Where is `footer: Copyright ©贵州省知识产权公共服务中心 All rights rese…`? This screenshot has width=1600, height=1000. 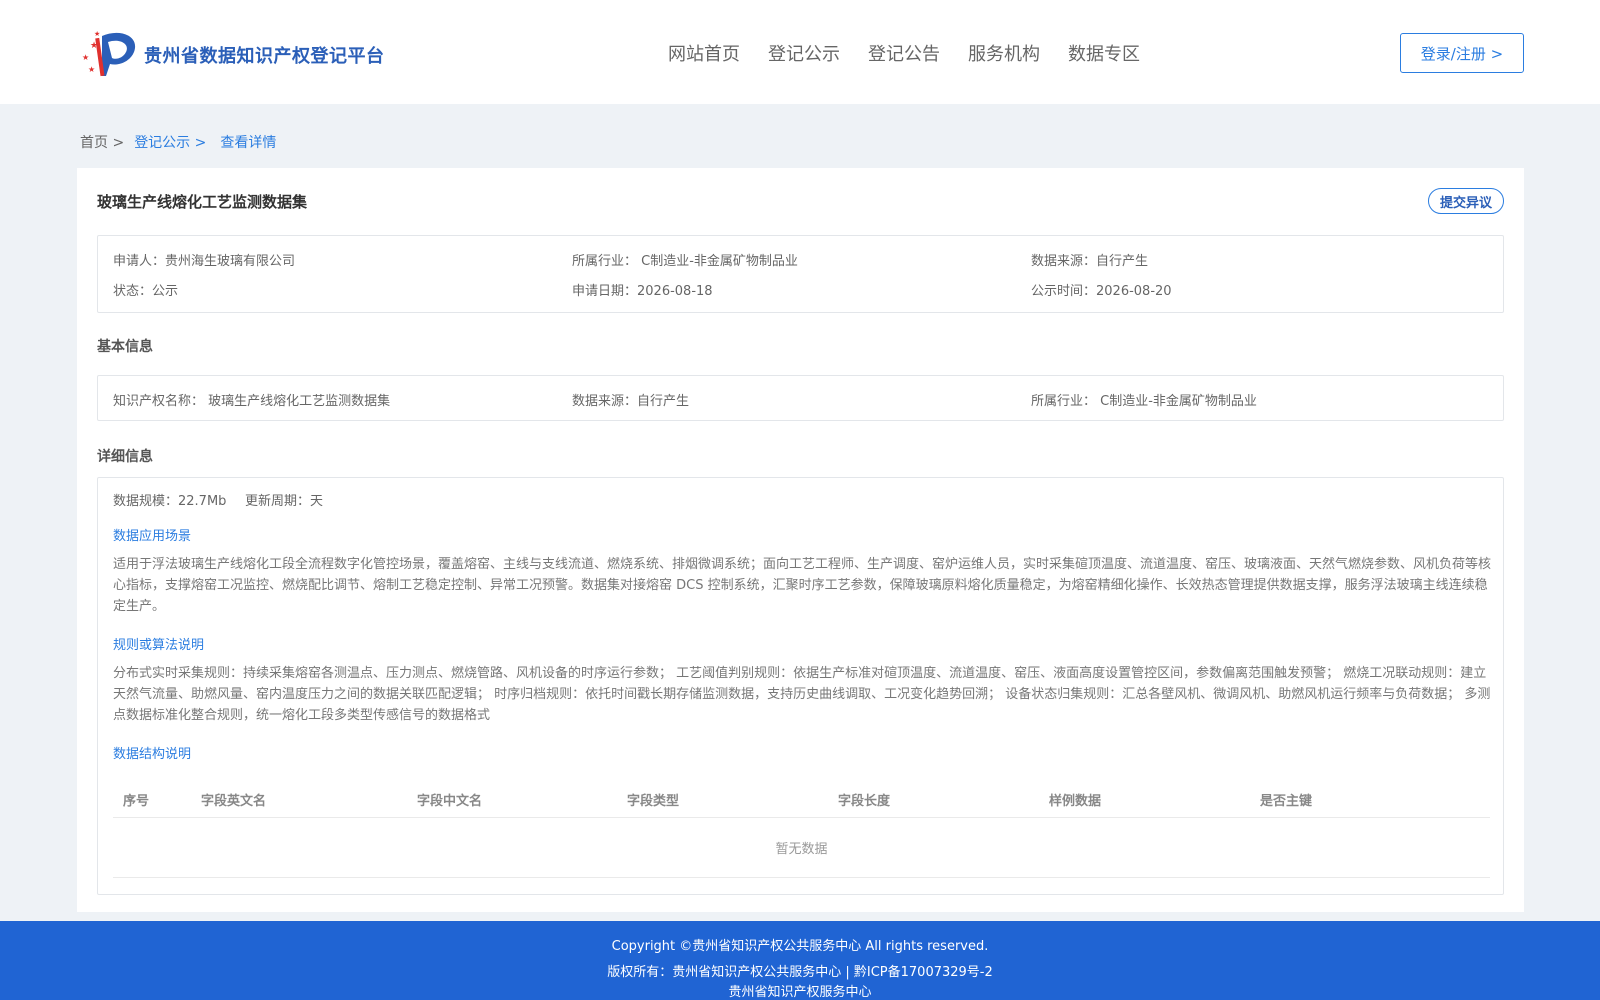
footer: Copyright ©贵州省知识产权公共服务中心 All rights rese… is located at coordinates (800, 960).